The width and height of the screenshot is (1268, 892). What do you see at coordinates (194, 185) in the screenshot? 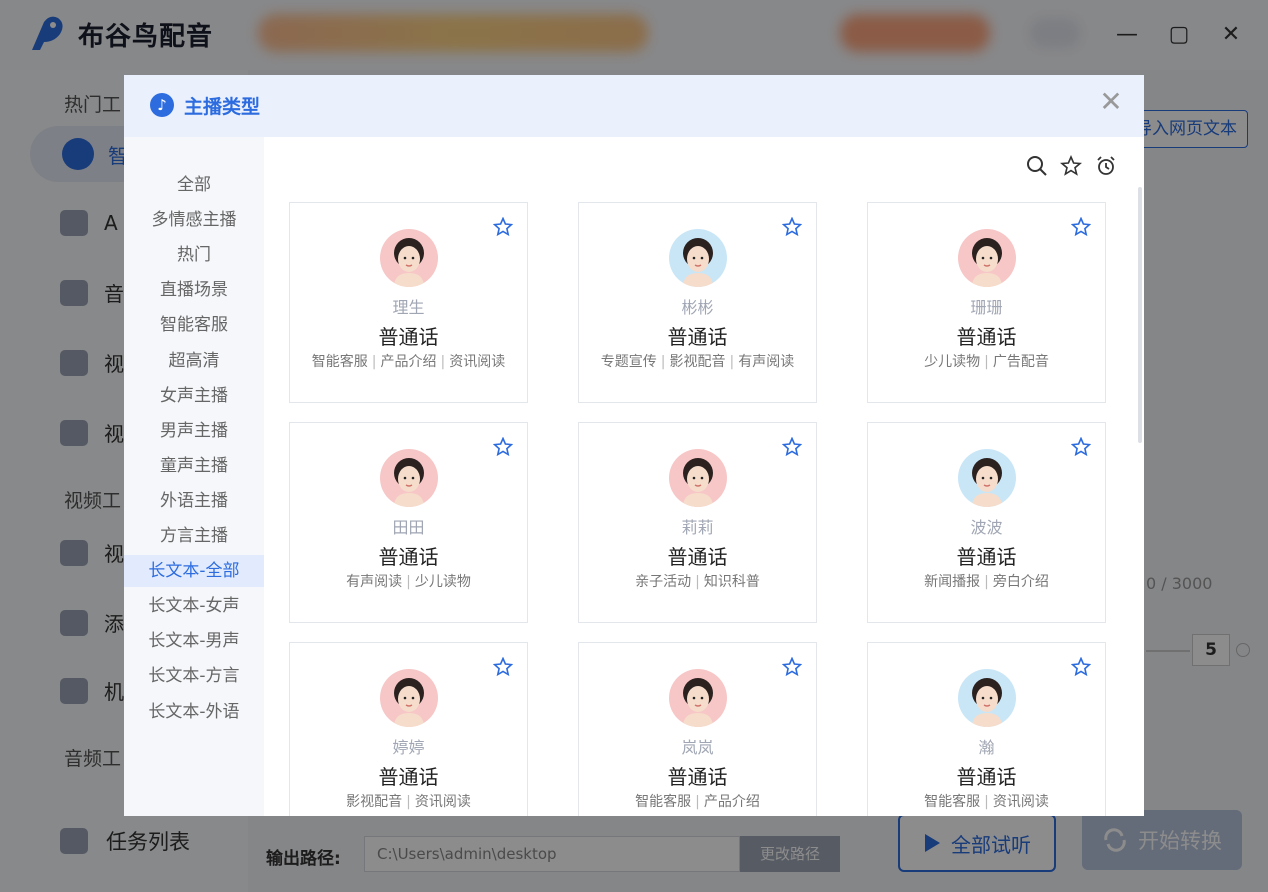
I see `category-item: 全部` at bounding box center [194, 185].